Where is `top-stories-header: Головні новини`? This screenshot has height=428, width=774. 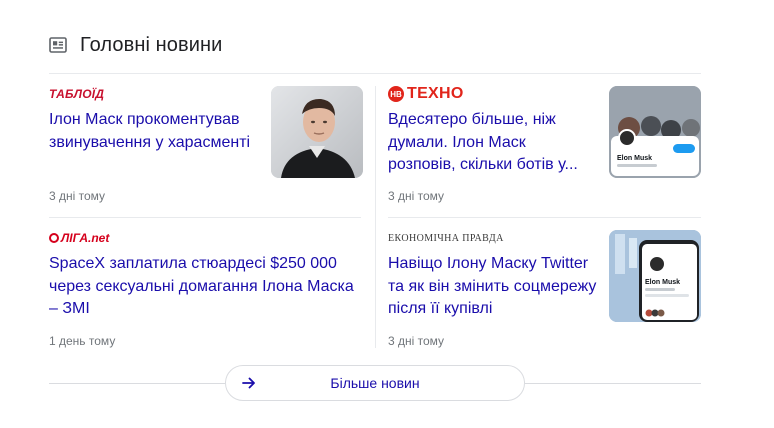 top-stories-header: Головні новини is located at coordinates (135, 45).